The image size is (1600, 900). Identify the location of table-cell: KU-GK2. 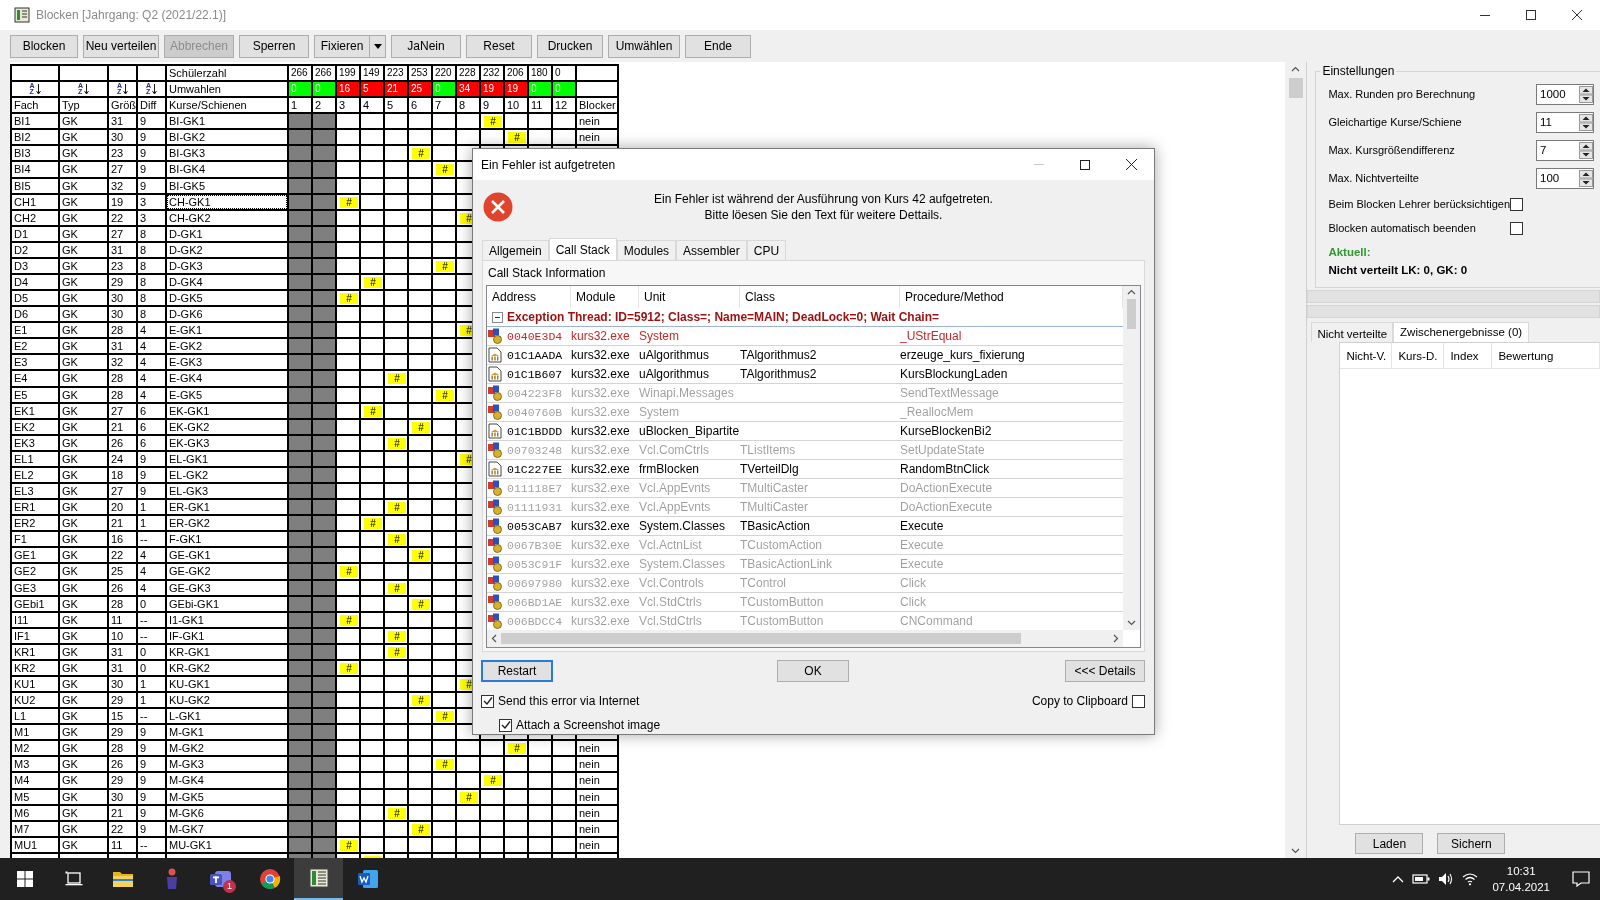
(227, 700).